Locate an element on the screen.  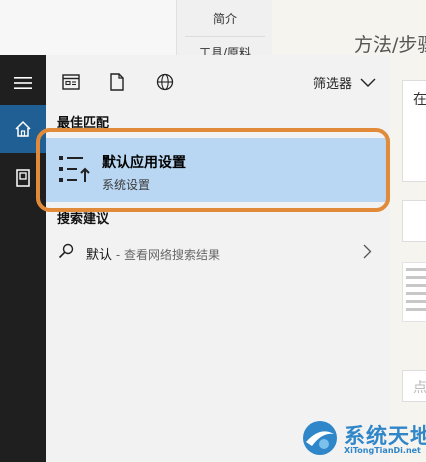
web-suggestion-item: 默认 - 查看网络搜索结果 is located at coordinates (218, 251).